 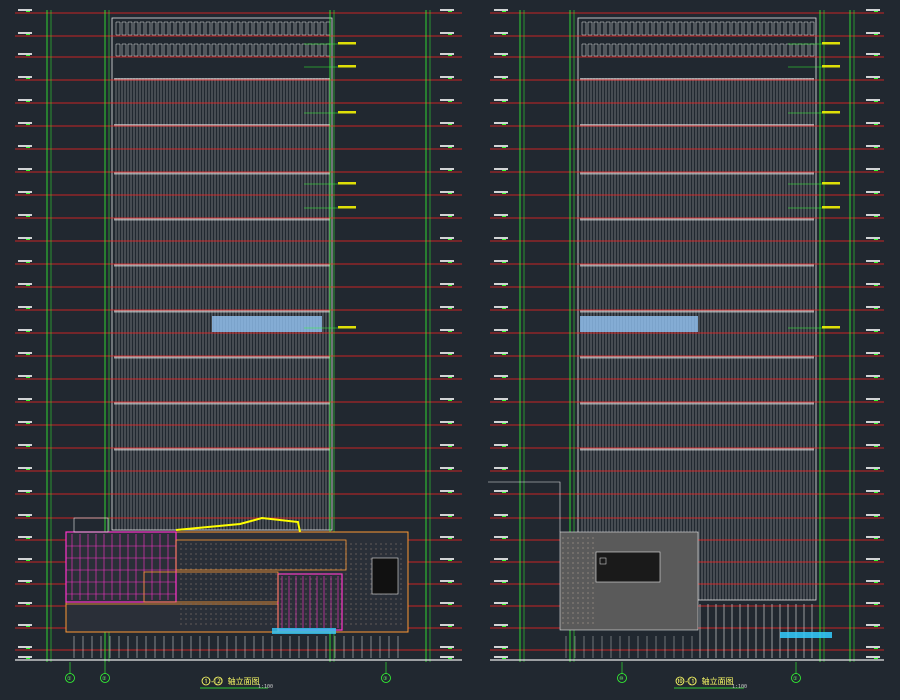 I want to click on right-elevation-scale: 1:100, so click(x=739, y=687).